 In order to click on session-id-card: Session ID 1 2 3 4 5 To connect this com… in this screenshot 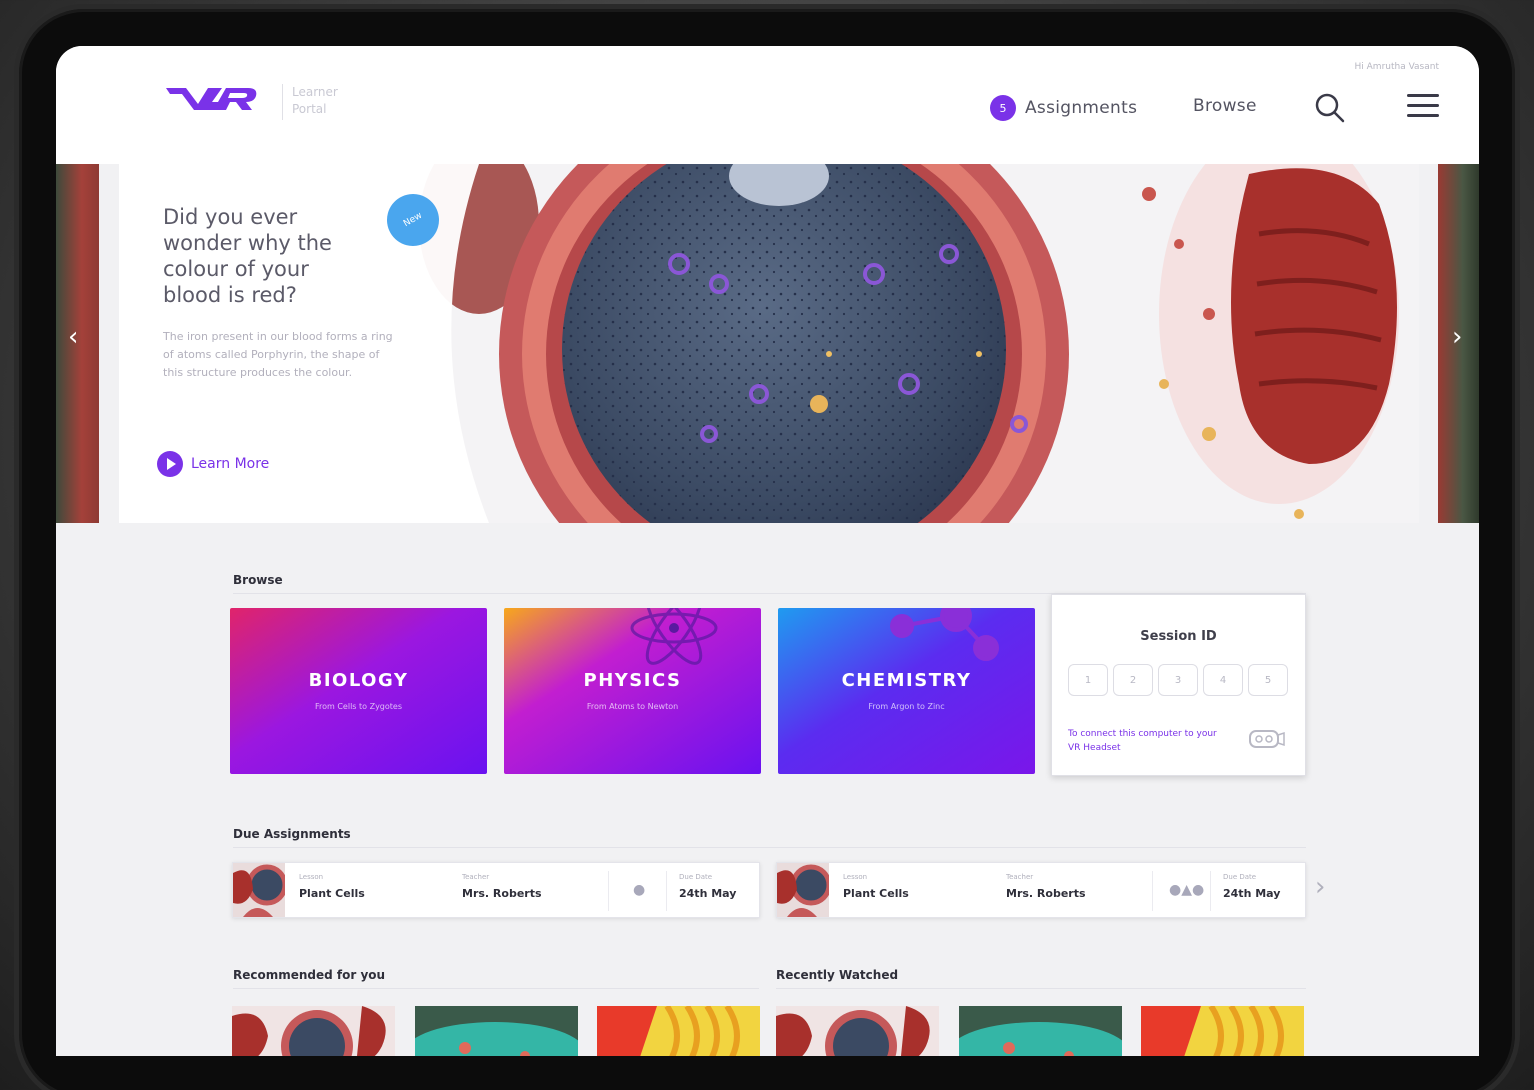, I will do `click(1178, 685)`.